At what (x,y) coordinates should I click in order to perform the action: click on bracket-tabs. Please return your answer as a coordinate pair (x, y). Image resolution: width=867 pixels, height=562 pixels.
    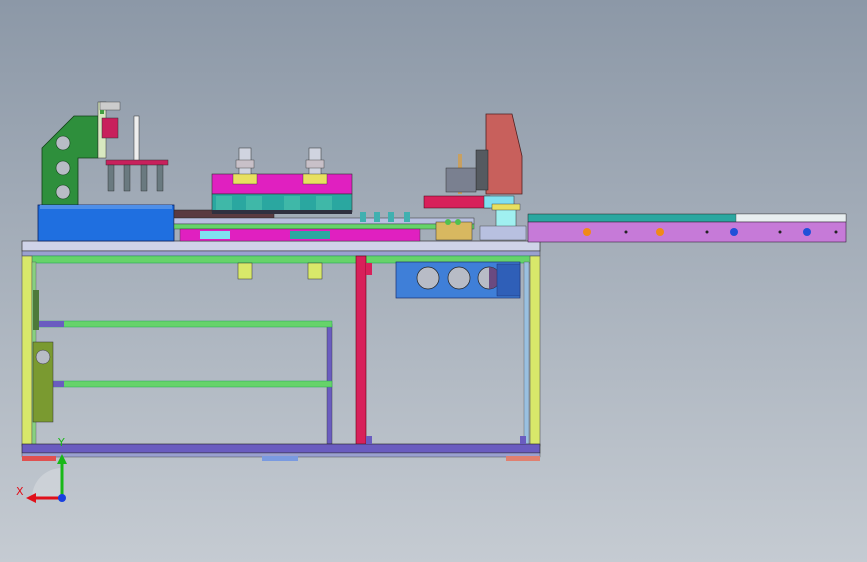
    Looking at the image, I should click on (102, 112).